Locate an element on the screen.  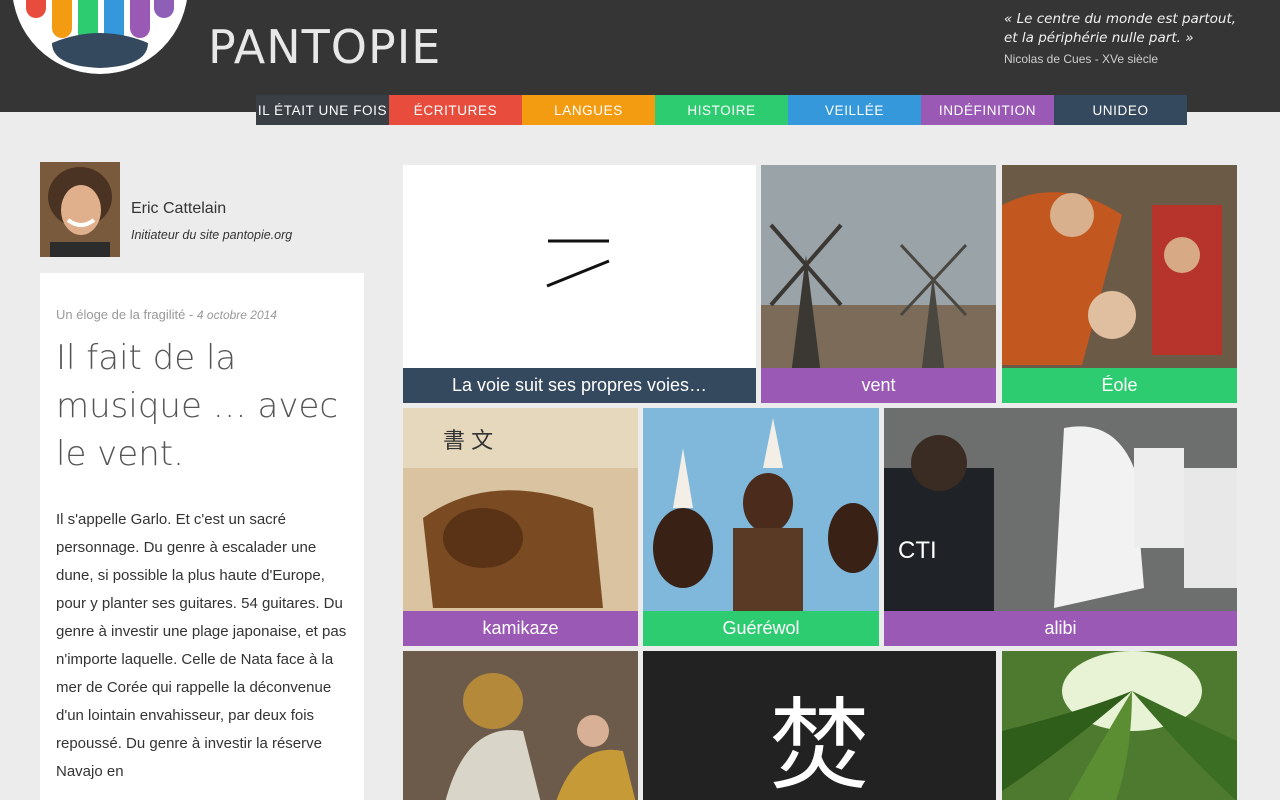
tile-palm is located at coordinates (1119, 725).